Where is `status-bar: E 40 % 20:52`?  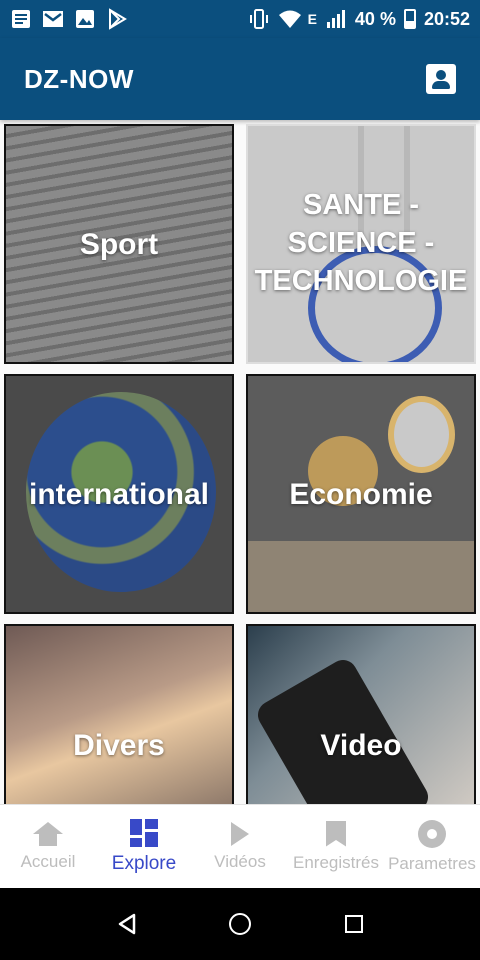
status-bar: E 40 % 20:52 is located at coordinates (240, 19).